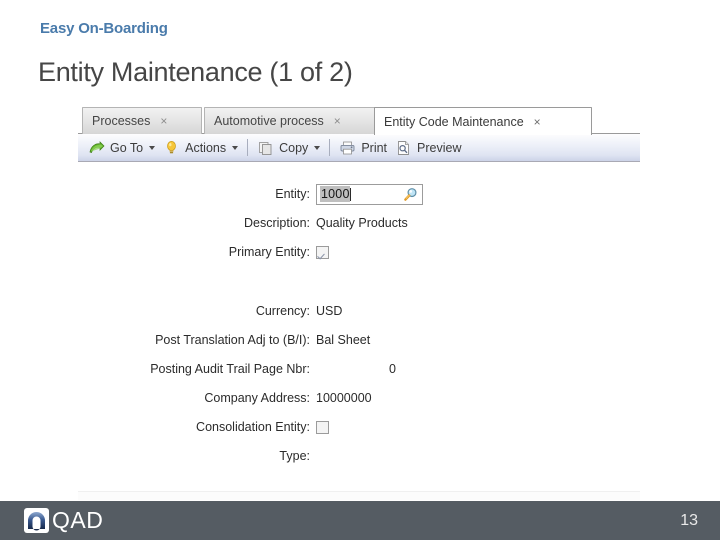 Image resolution: width=720 pixels, height=540 pixels. I want to click on primary-entity-checkbox, so click(322, 252).